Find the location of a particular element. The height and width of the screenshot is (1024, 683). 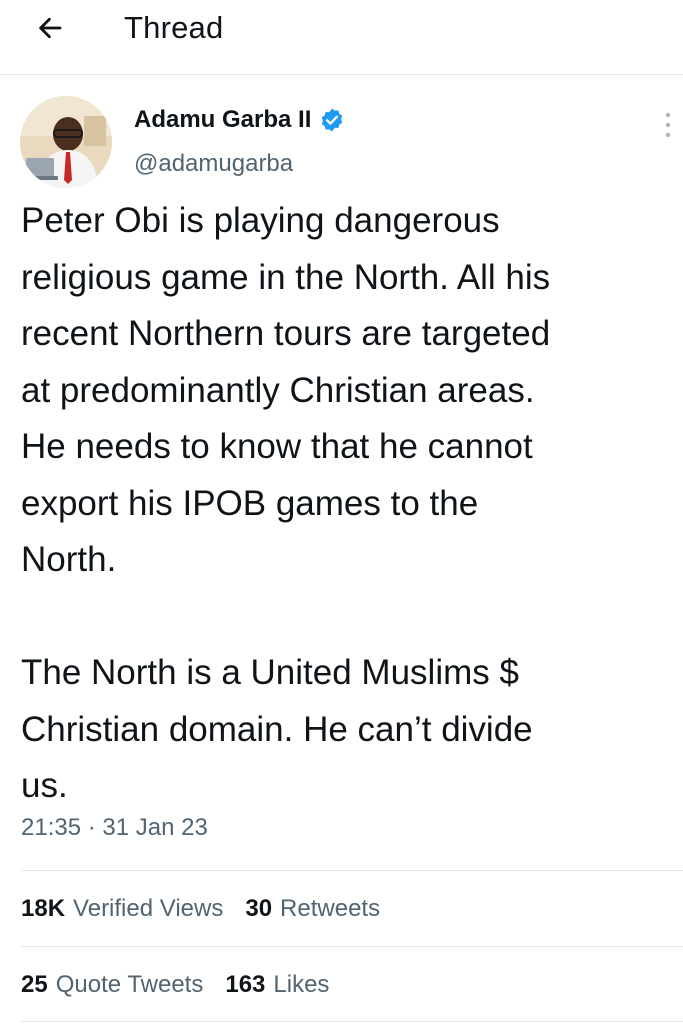

verified-badge-icon is located at coordinates (332, 120).